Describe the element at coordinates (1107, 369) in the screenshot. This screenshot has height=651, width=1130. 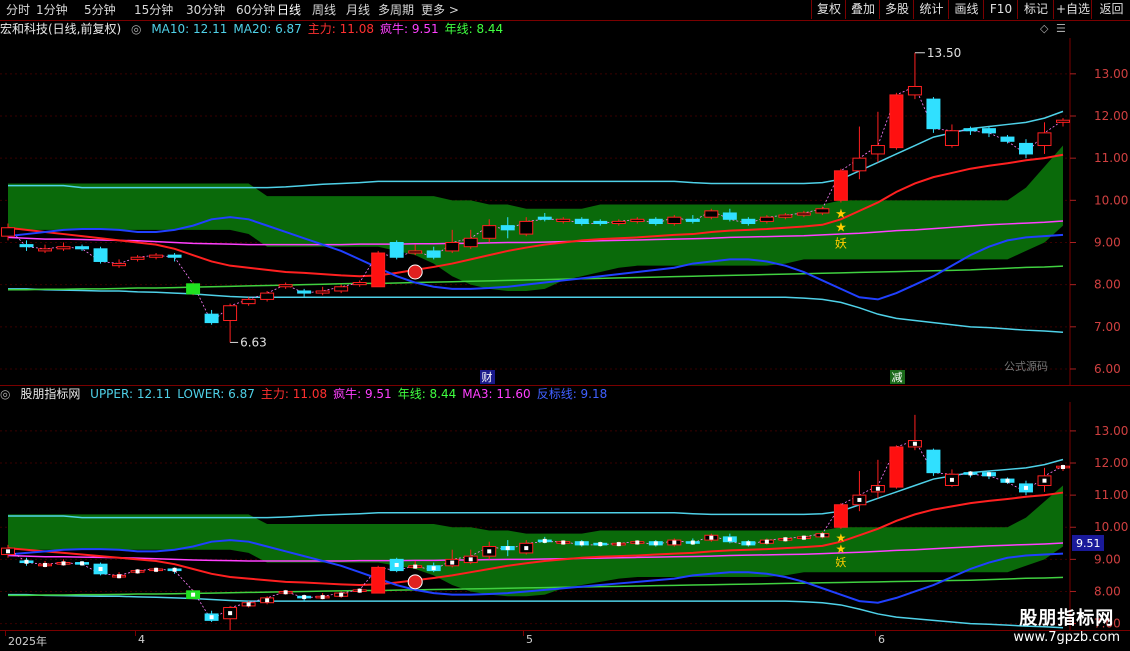
I see `price-tick-label: 6.00` at that location.